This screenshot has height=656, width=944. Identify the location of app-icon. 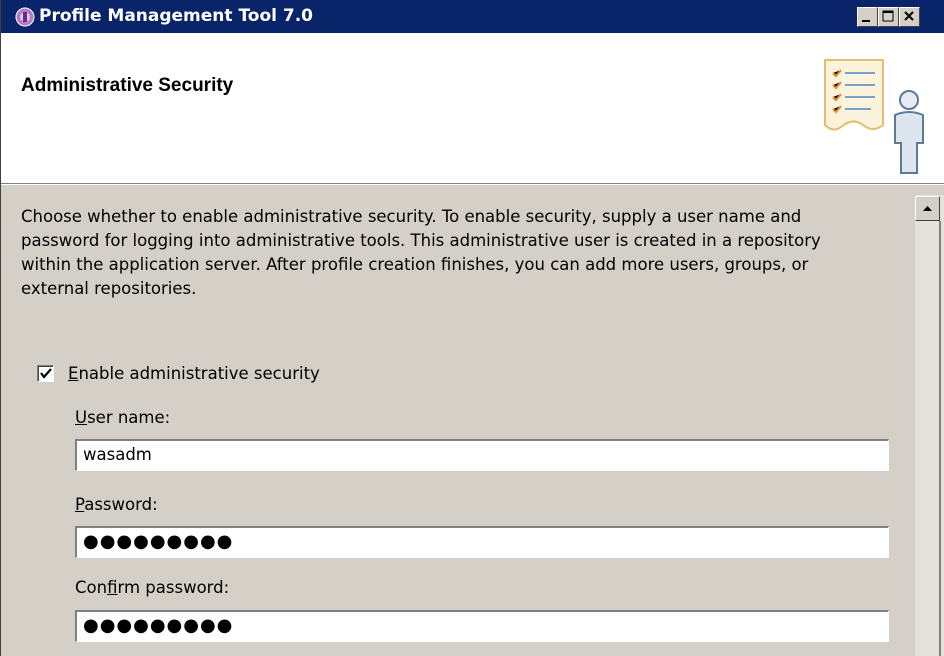
(25, 17).